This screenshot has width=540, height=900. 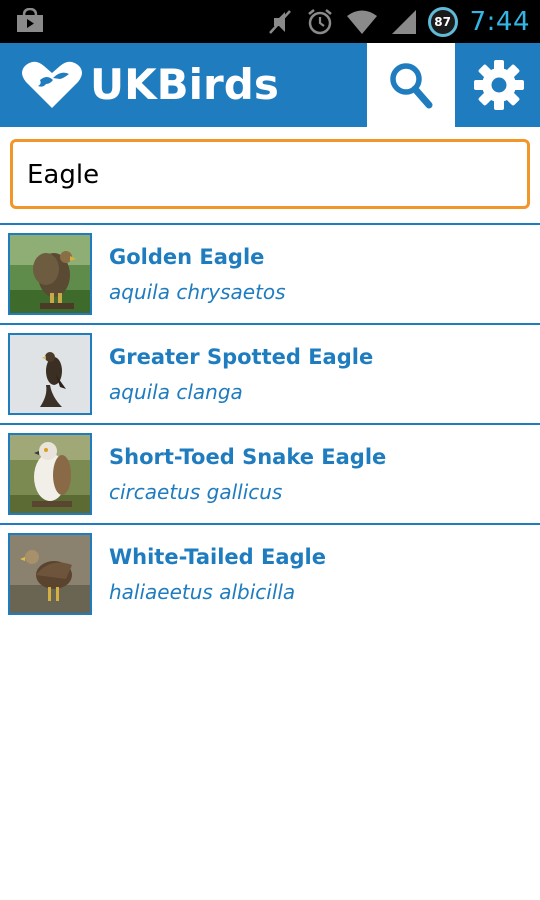 I want to click on search-area, so click(x=270, y=176).